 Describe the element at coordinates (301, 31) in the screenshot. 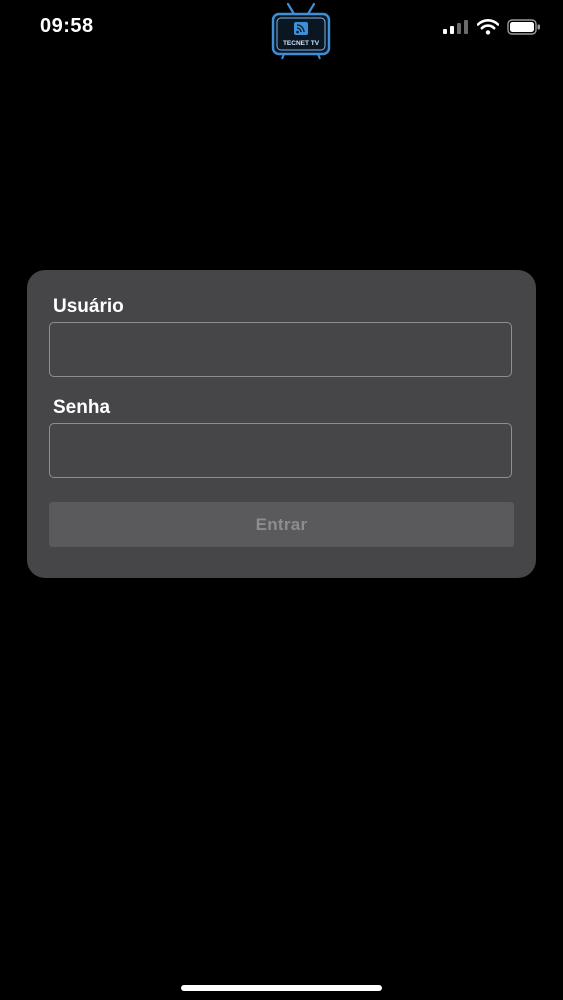

I see `tecnet-tv-logo: TECNET TV` at that location.